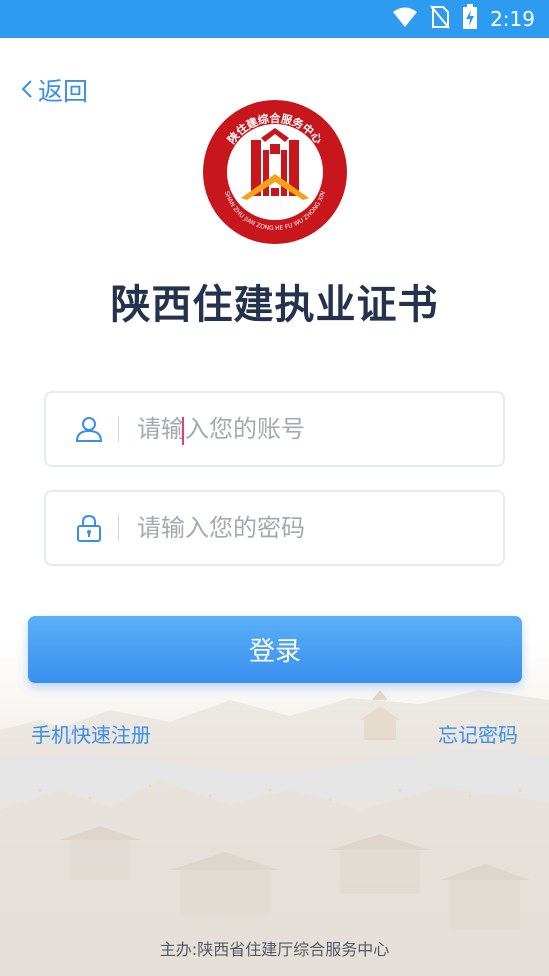  What do you see at coordinates (275, 649) in the screenshot?
I see `login-button: 登录` at bounding box center [275, 649].